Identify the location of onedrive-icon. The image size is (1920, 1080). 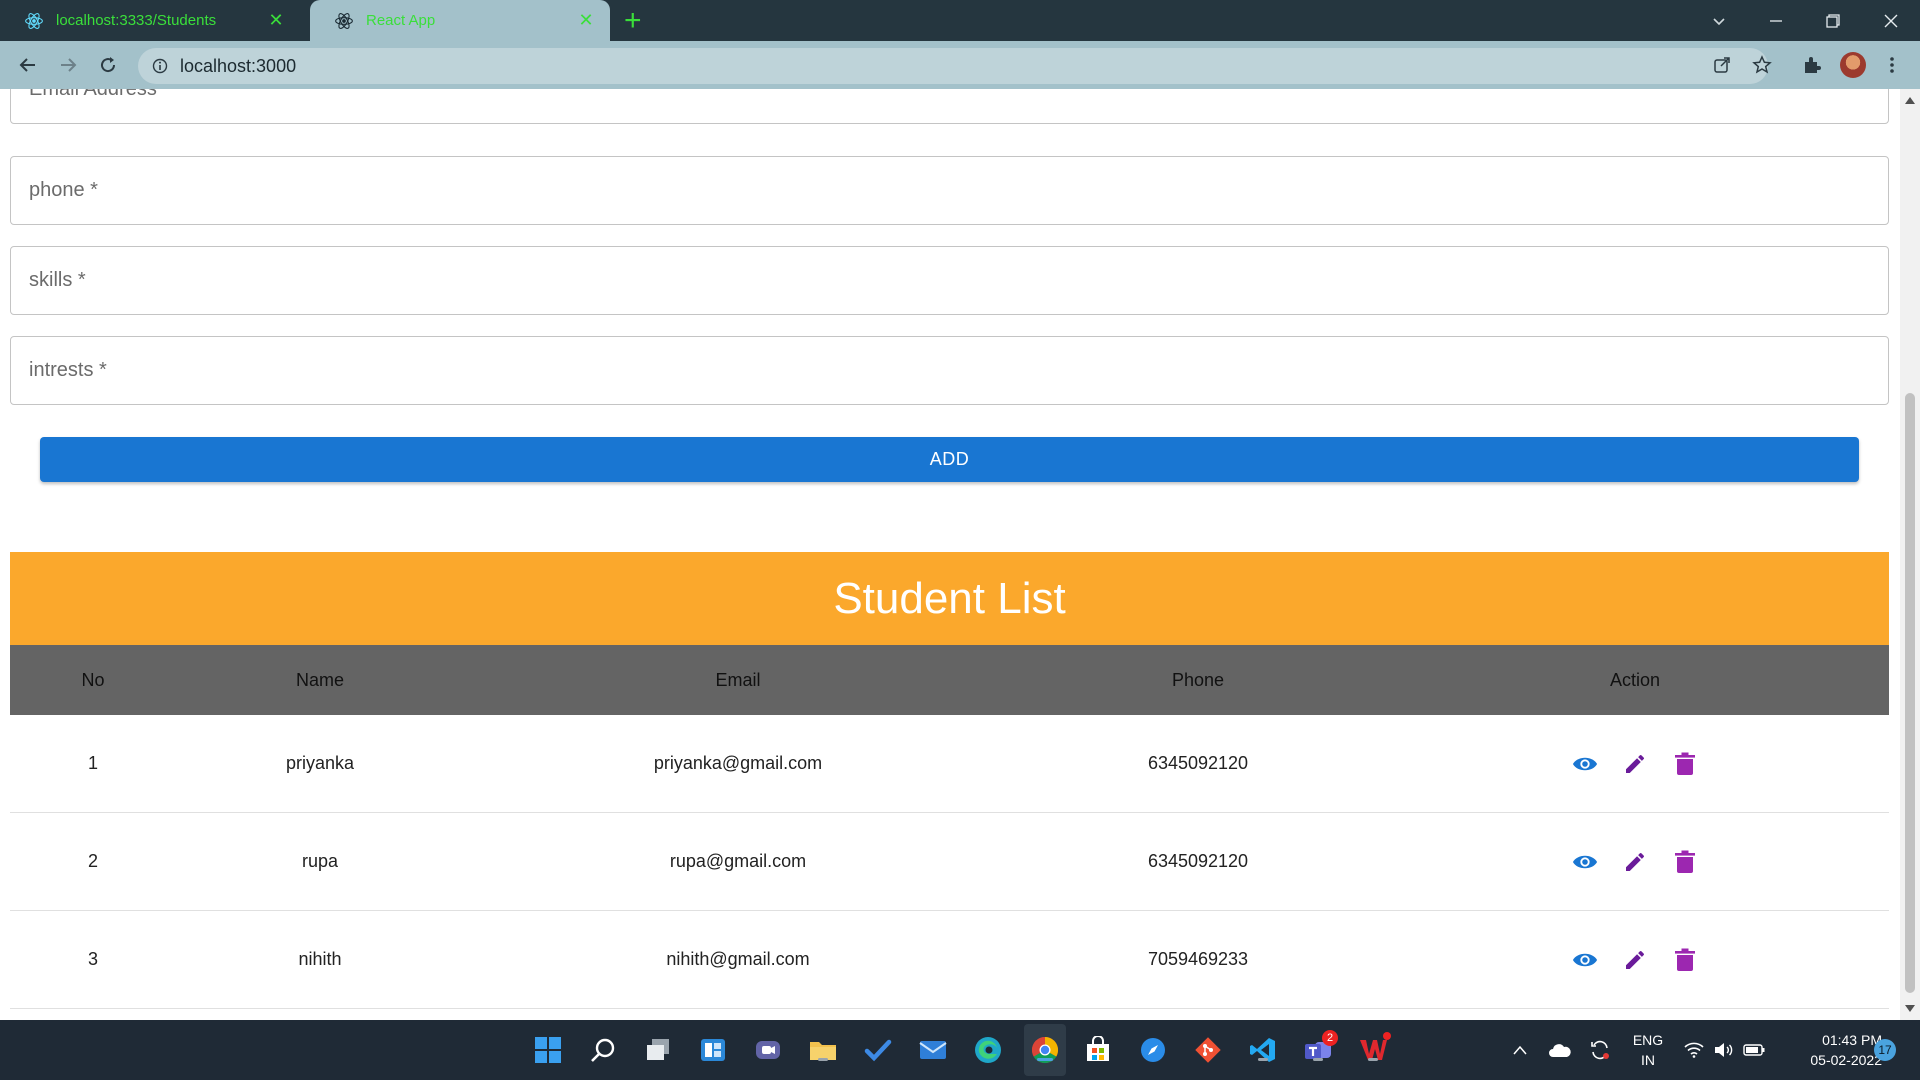
(1560, 1050).